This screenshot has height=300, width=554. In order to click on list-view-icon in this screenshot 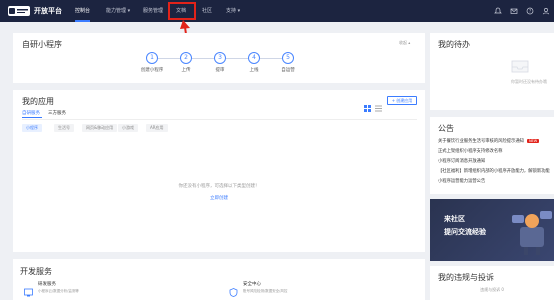, I will do `click(378, 104)`.